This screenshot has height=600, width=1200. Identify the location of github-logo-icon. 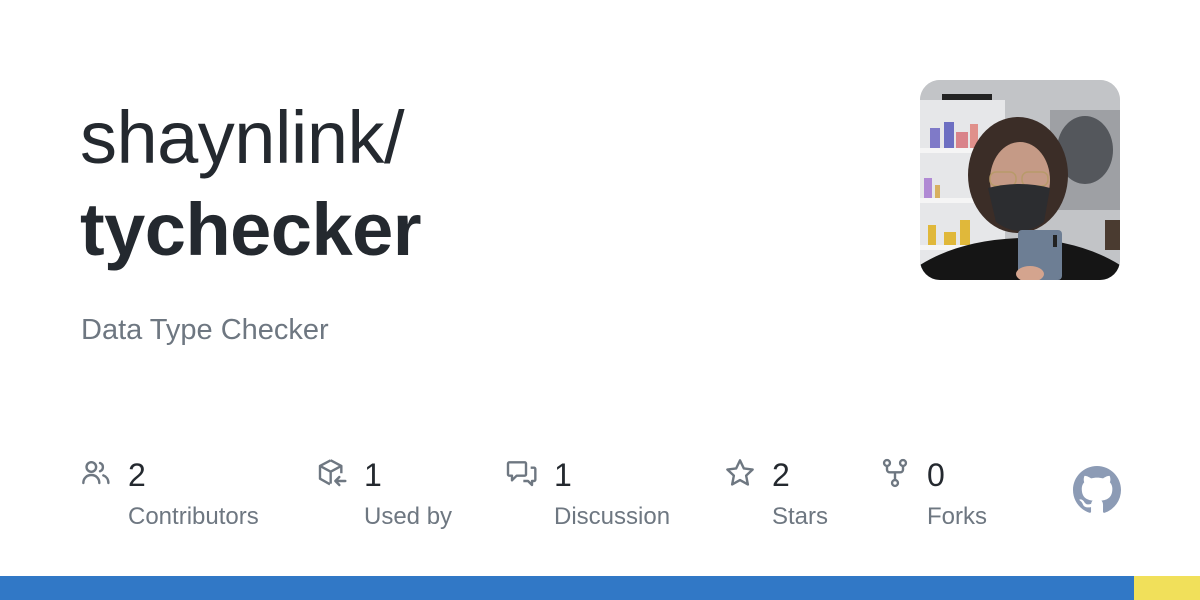
(1097, 490).